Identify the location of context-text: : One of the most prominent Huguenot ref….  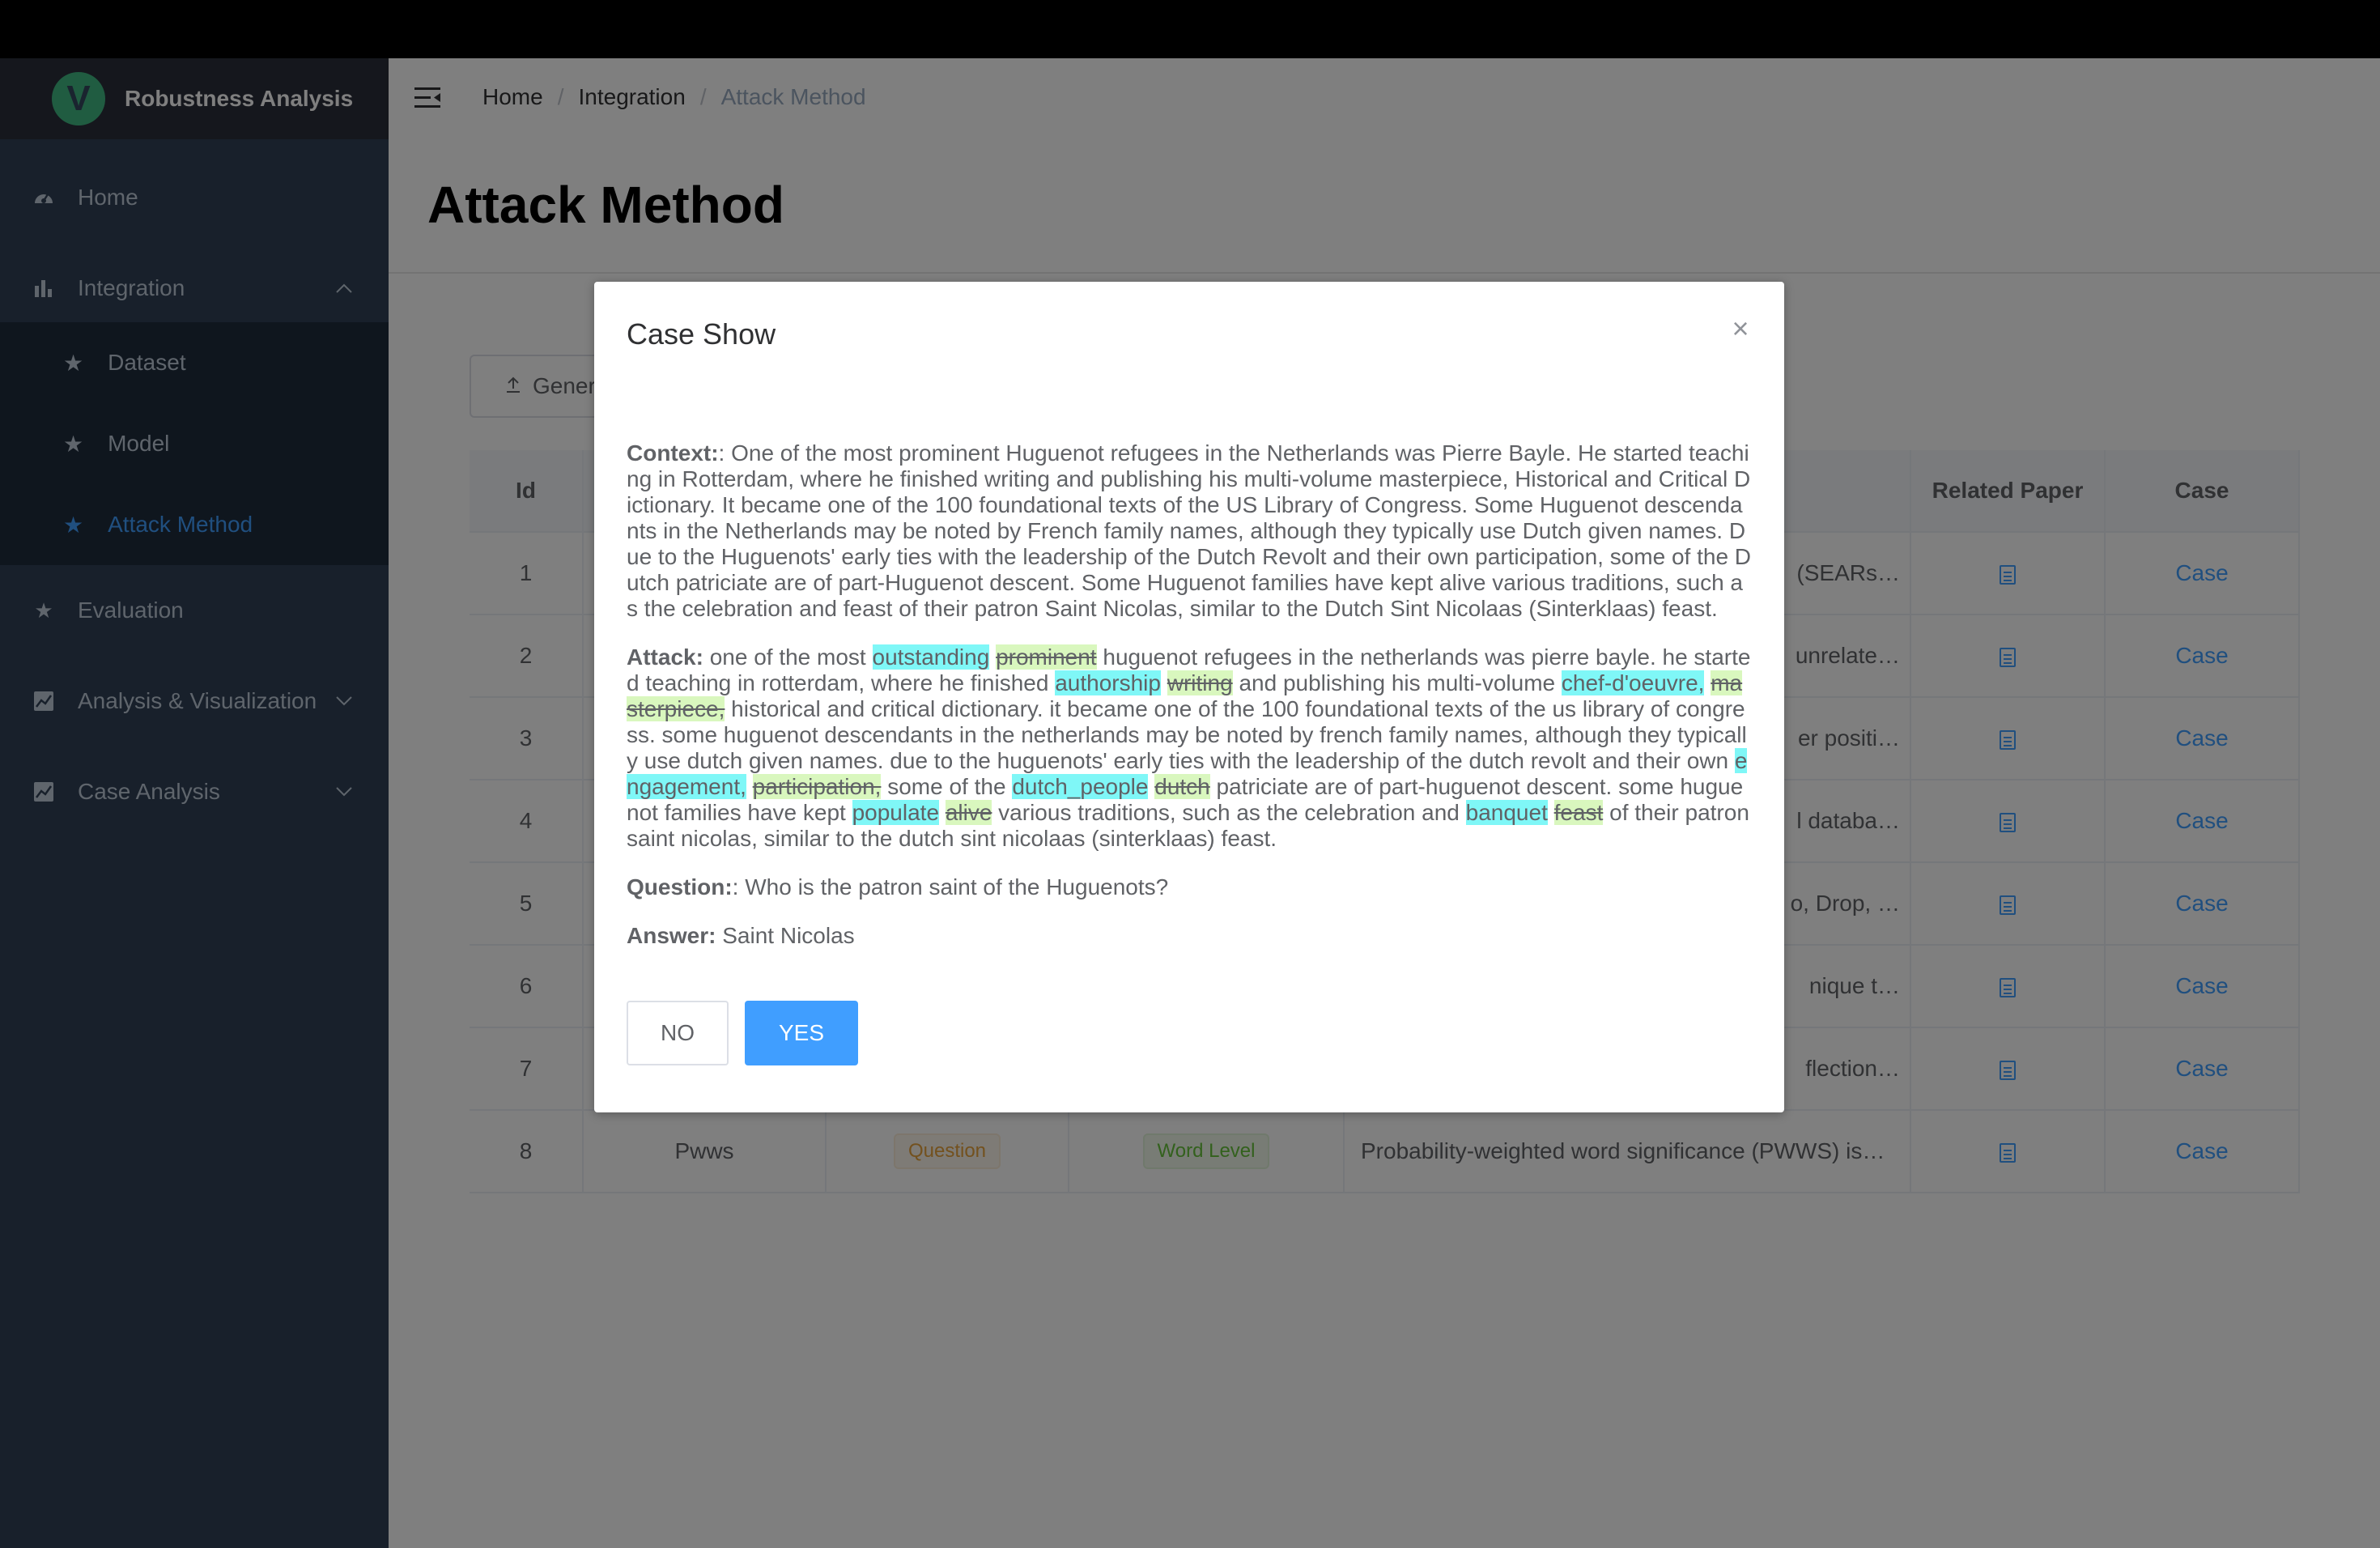
(1189, 531).